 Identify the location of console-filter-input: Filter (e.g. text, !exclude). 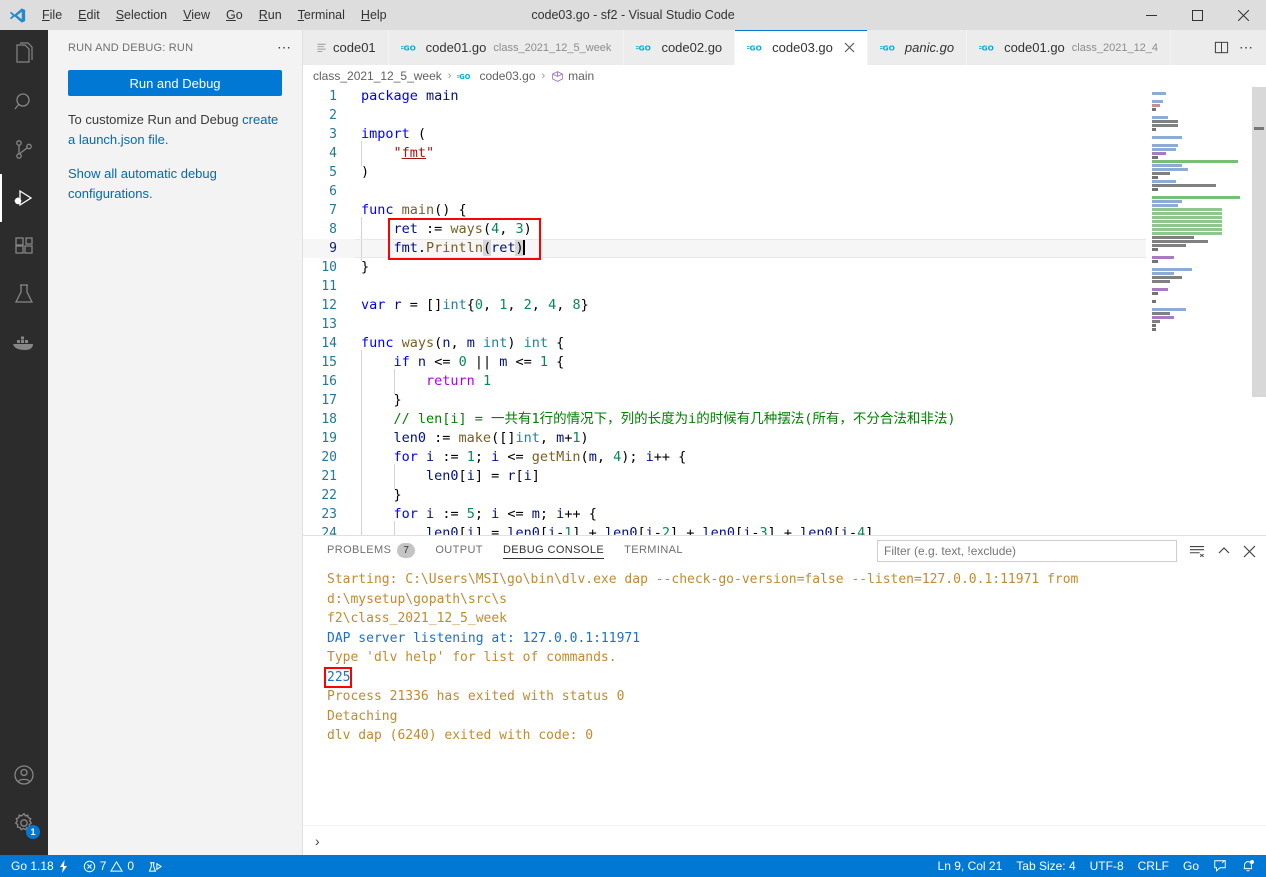
(1027, 551).